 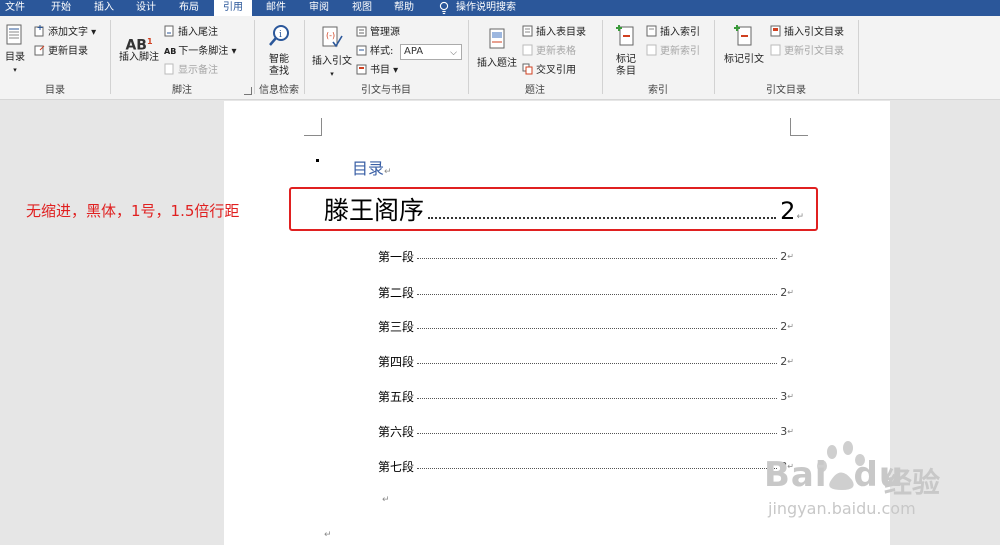 I want to click on search-icon: i, so click(x=279, y=35).